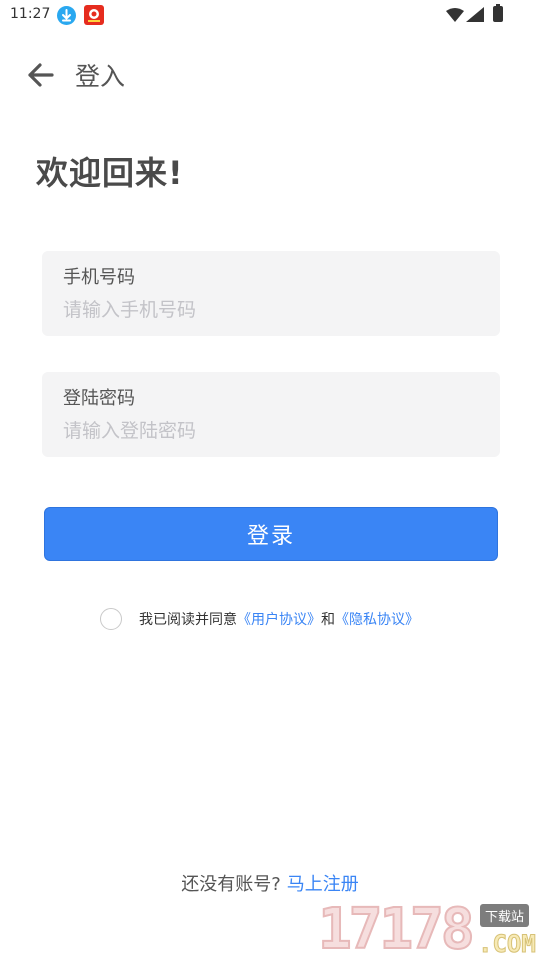  Describe the element at coordinates (270, 16) in the screenshot. I see `status-bar: 11:27` at that location.